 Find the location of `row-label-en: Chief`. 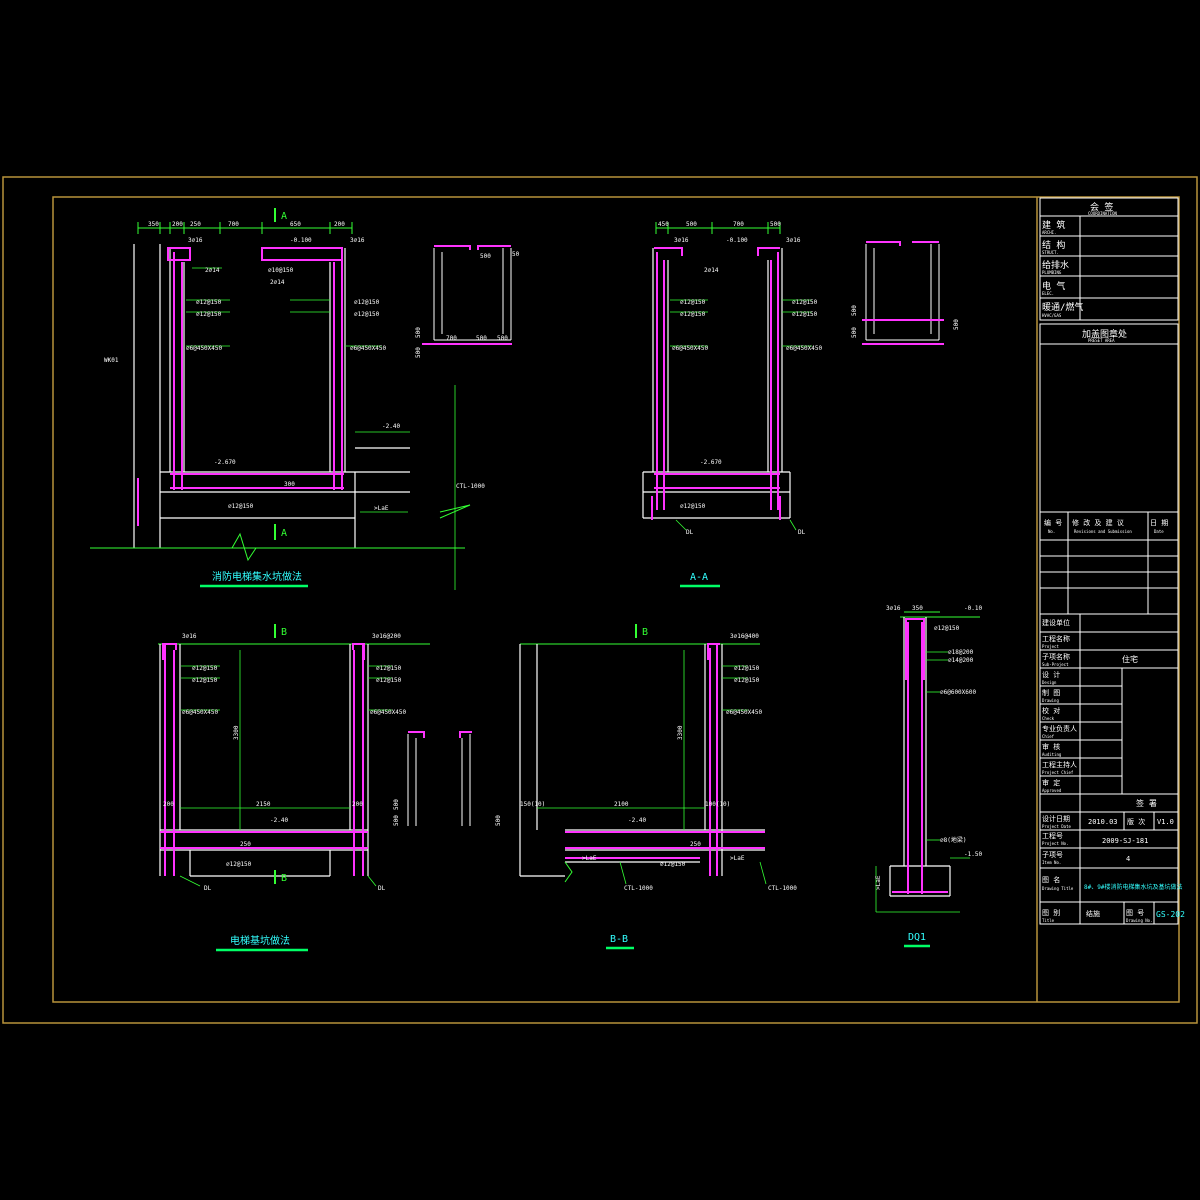

row-label-en: Chief is located at coordinates (1048, 736).